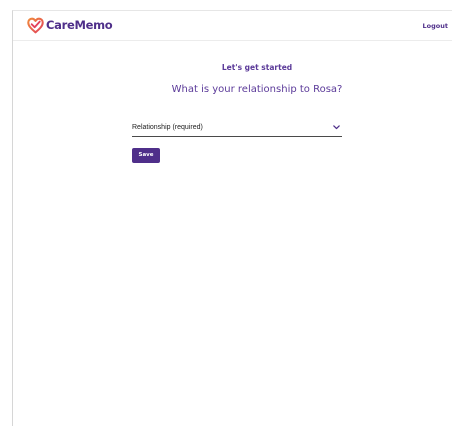 The width and height of the screenshot is (452, 426). What do you see at coordinates (257, 89) in the screenshot?
I see `relationship-question: What is your relationship to Rosa?` at bounding box center [257, 89].